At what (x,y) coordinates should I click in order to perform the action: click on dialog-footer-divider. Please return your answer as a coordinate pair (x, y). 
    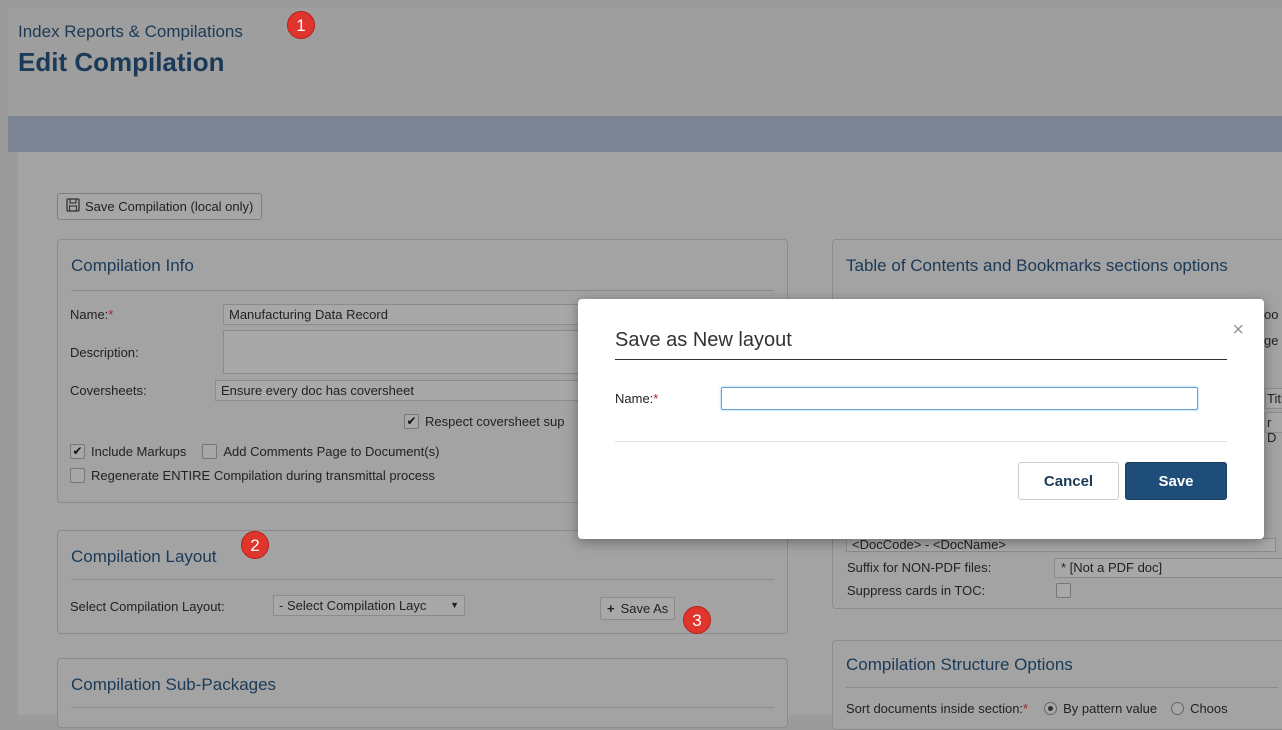
    Looking at the image, I should click on (921, 441).